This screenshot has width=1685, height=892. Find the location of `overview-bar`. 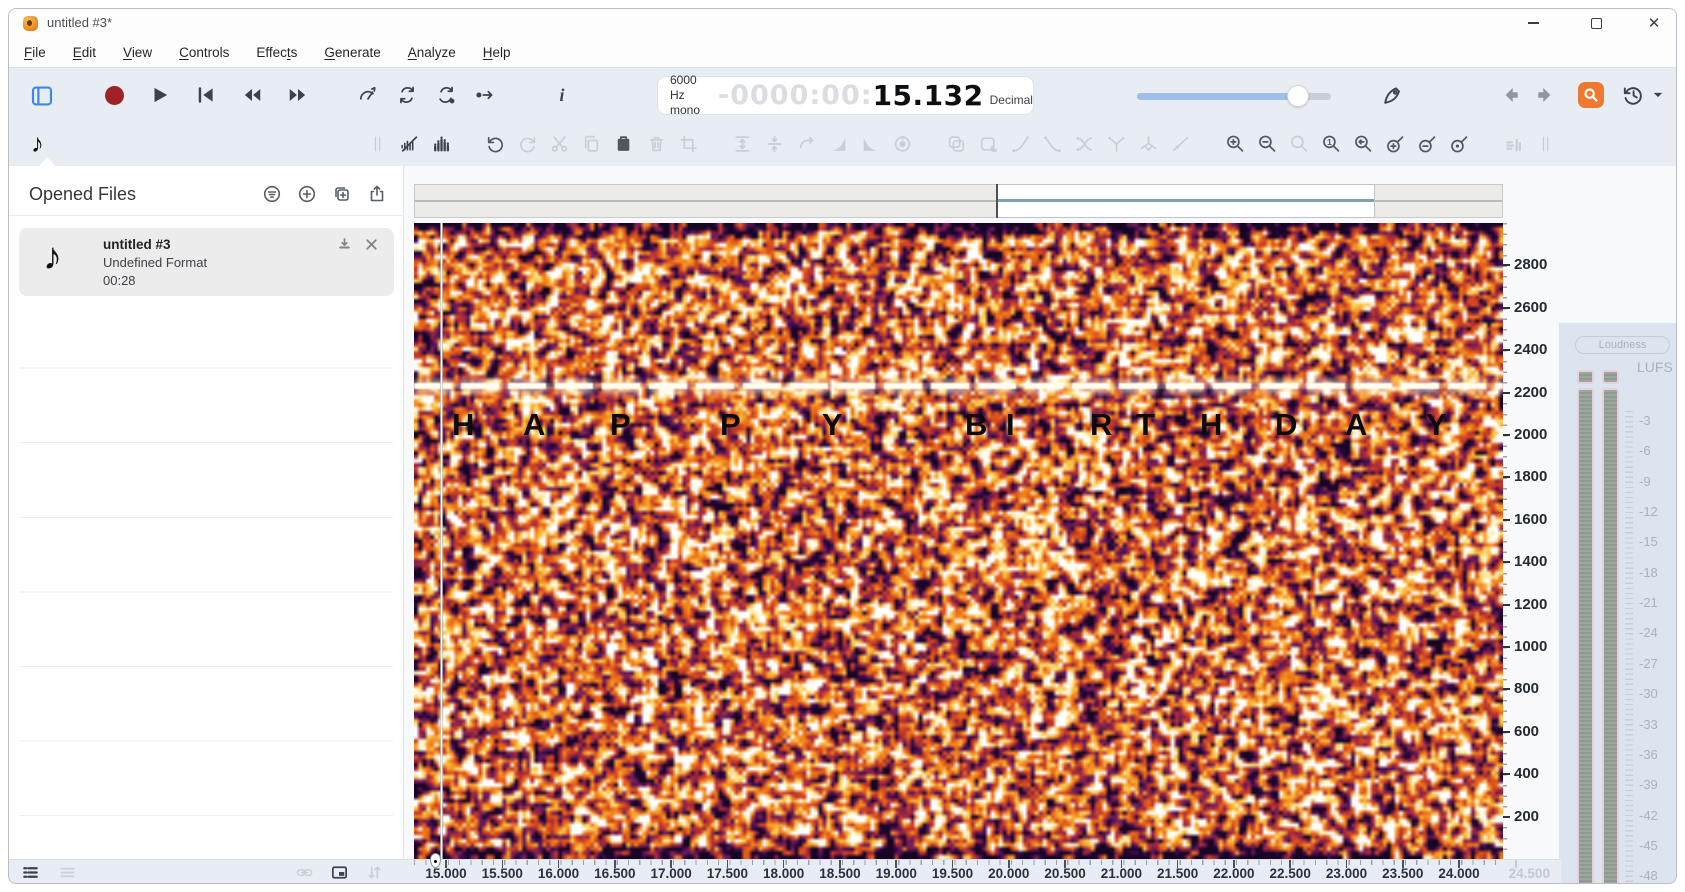

overview-bar is located at coordinates (958, 201).